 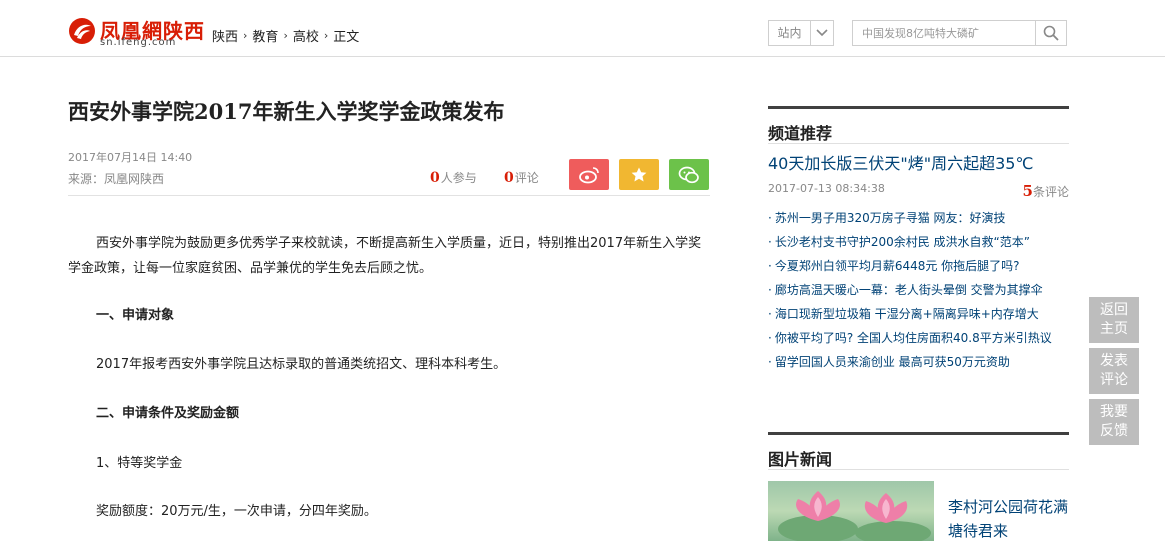 I want to click on channel-section-divider, so click(x=918, y=143).